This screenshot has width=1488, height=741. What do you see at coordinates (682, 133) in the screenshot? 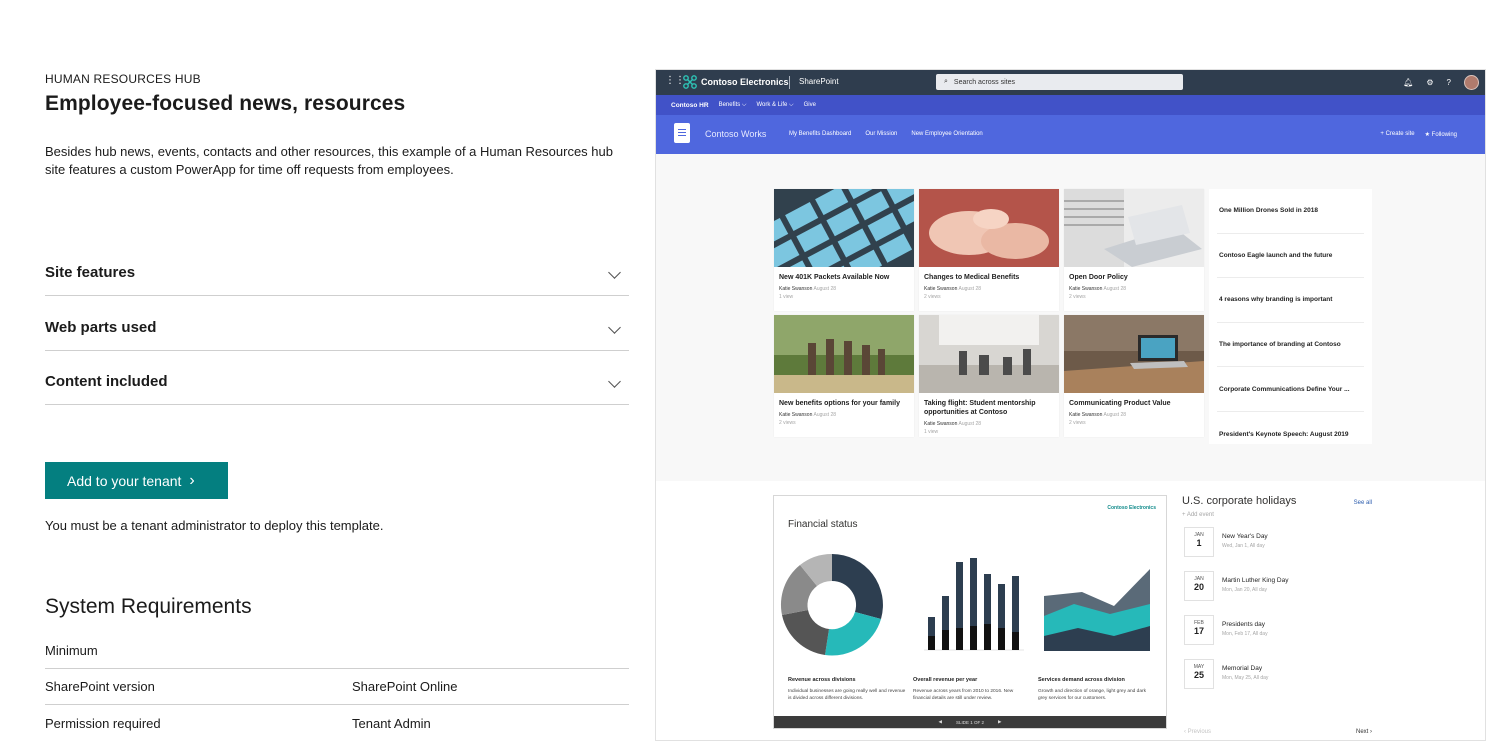
I see `site-logo-icon` at bounding box center [682, 133].